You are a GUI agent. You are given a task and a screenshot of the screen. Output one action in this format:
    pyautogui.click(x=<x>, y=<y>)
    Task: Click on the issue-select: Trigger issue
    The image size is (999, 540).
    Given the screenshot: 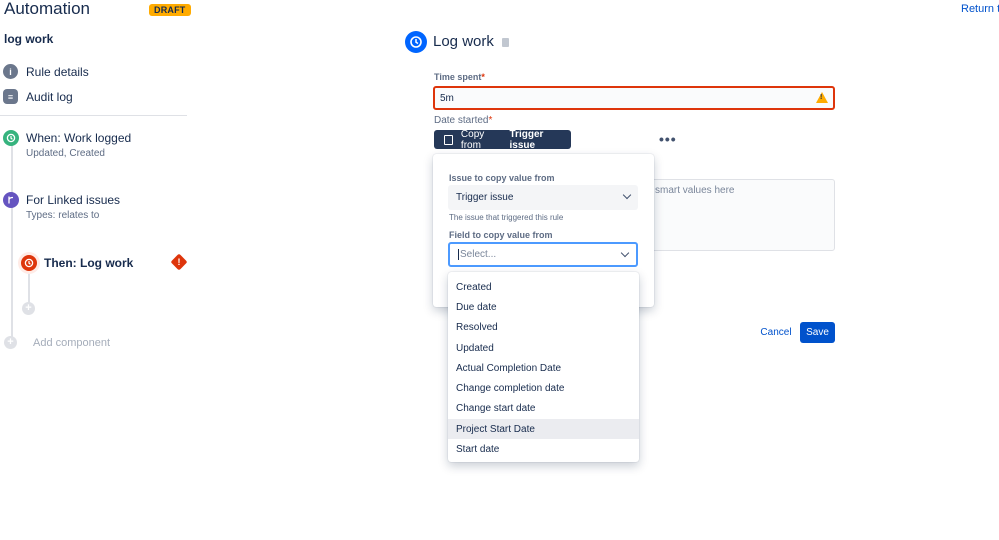 What is the action you would take?
    pyautogui.click(x=543, y=197)
    